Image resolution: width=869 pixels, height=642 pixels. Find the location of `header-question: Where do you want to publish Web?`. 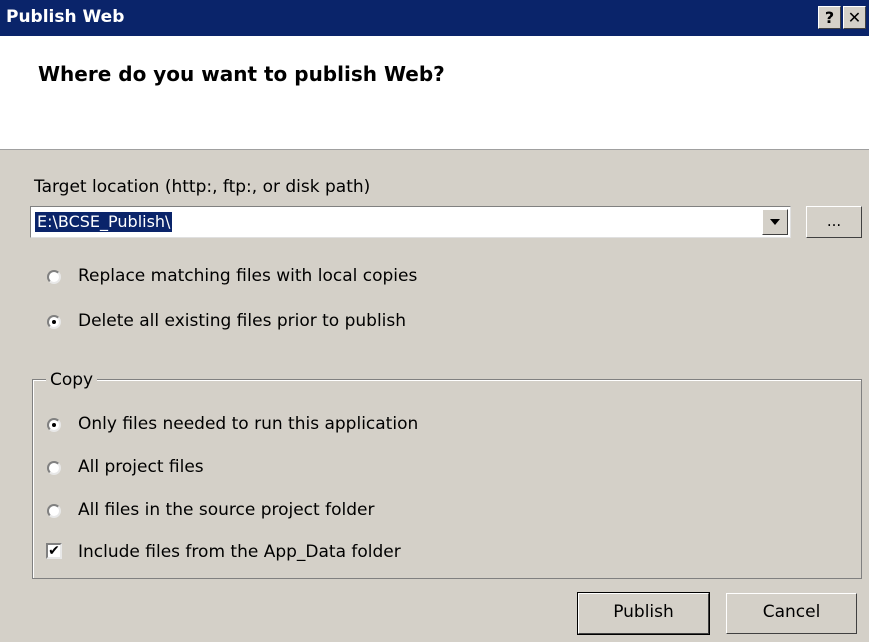

header-question: Where do you want to publish Web? is located at coordinates (241, 74).